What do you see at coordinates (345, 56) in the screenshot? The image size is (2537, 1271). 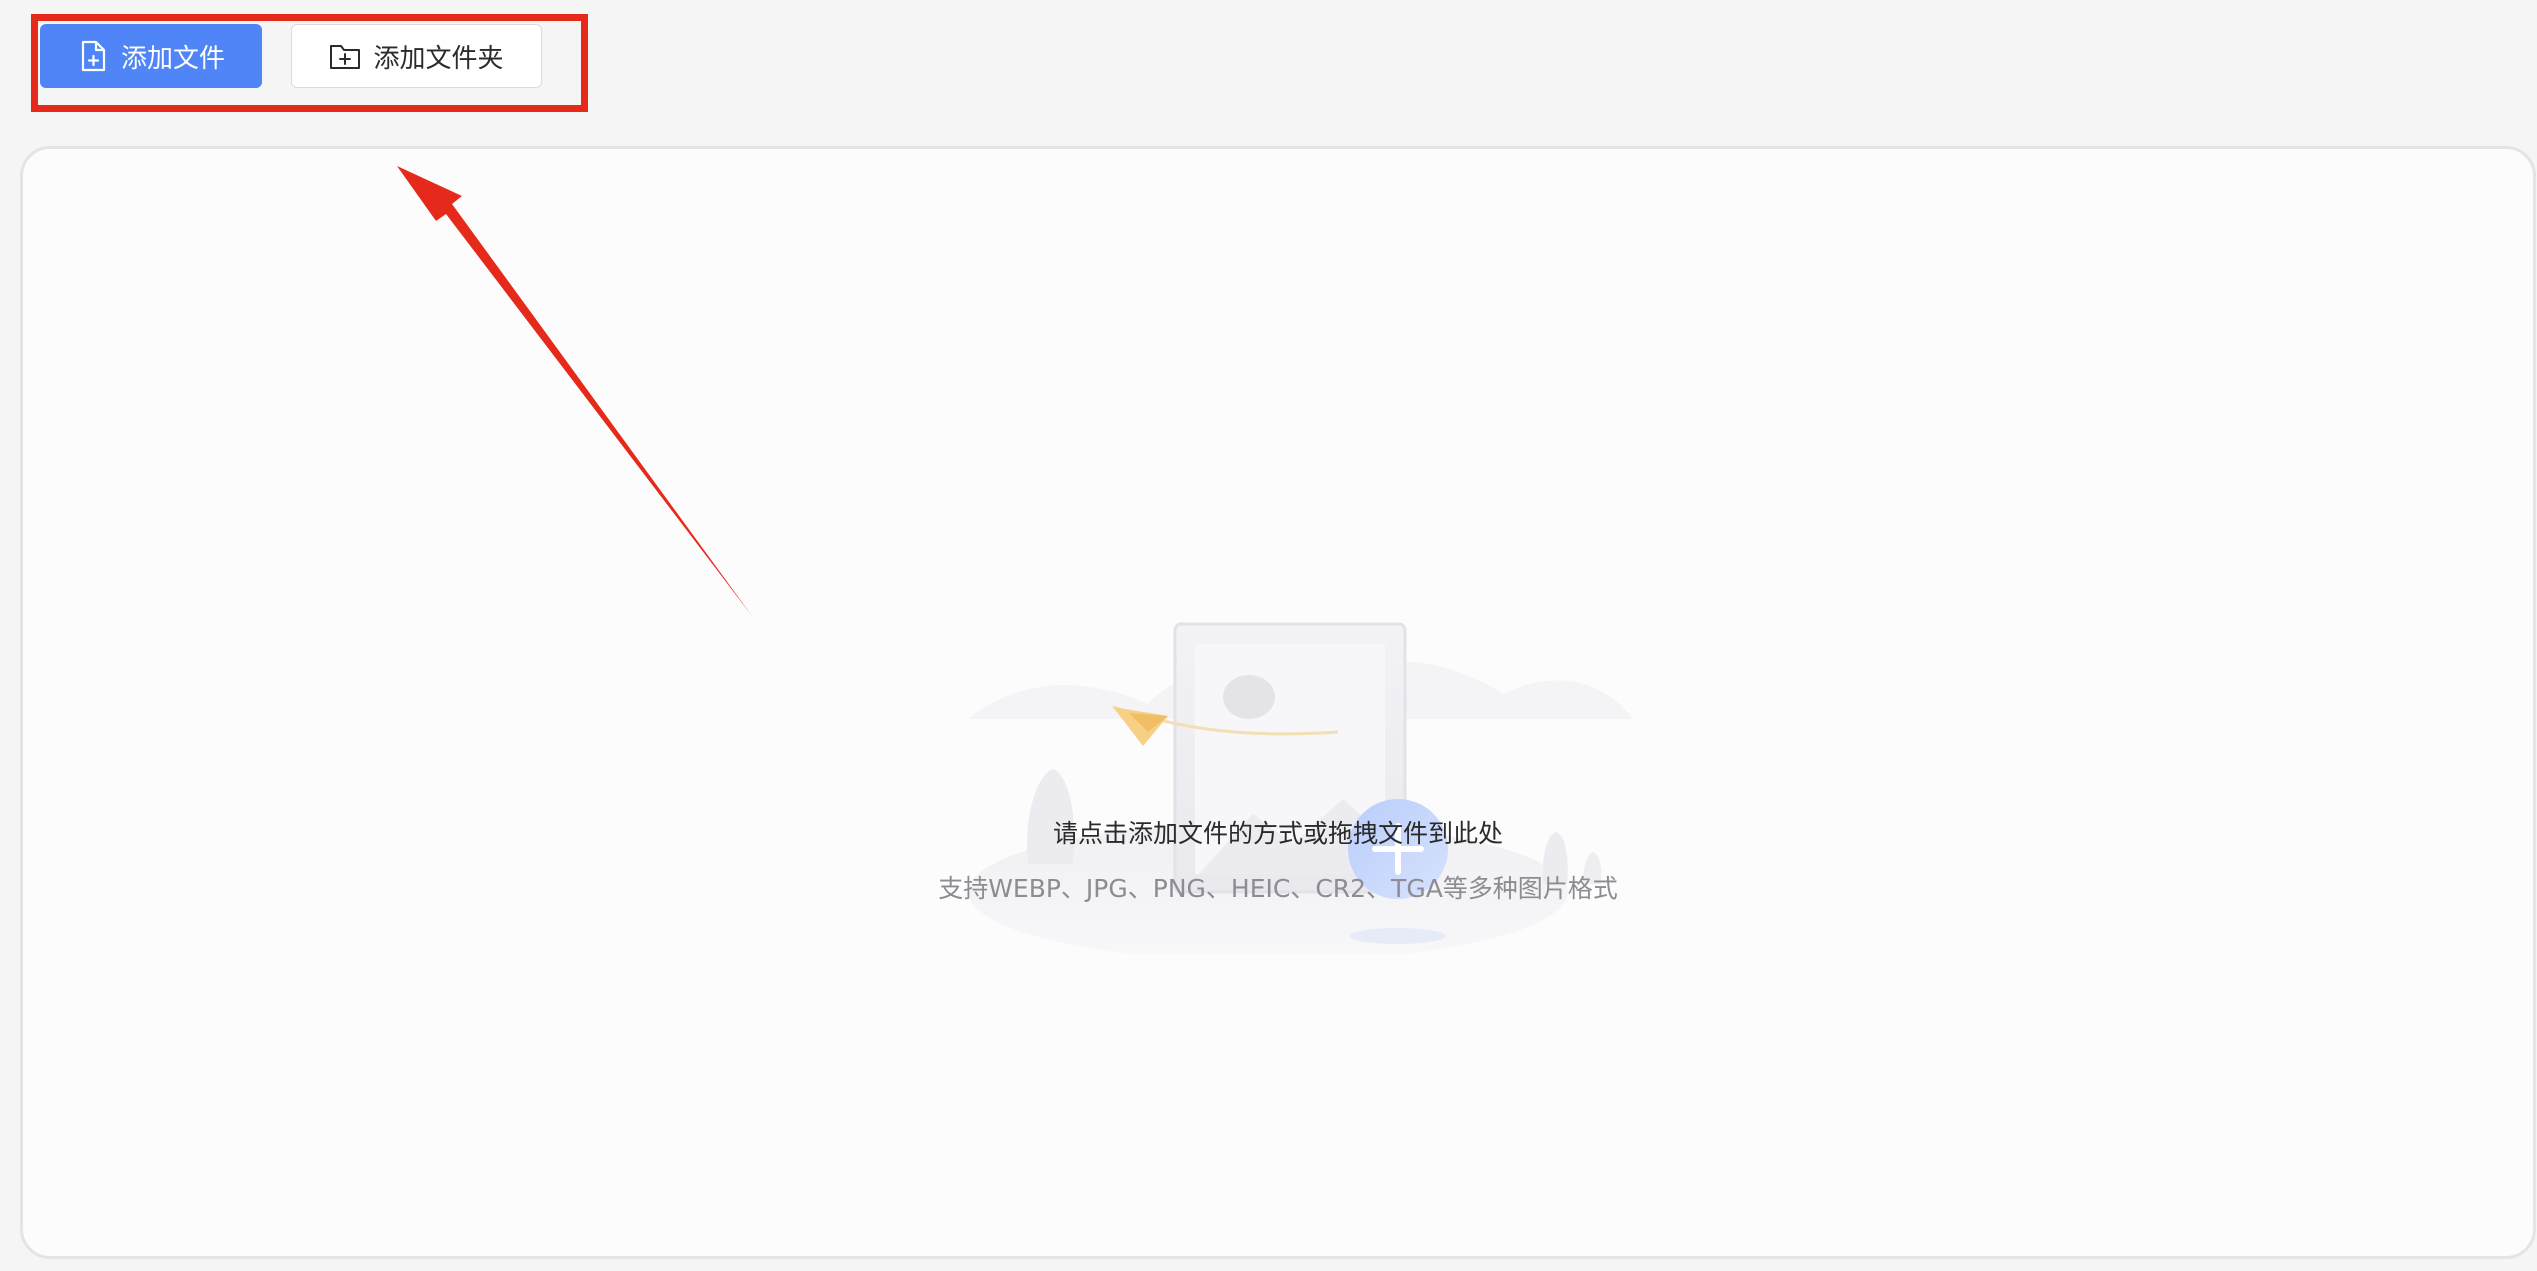 I see `folder-plus-icon` at bounding box center [345, 56].